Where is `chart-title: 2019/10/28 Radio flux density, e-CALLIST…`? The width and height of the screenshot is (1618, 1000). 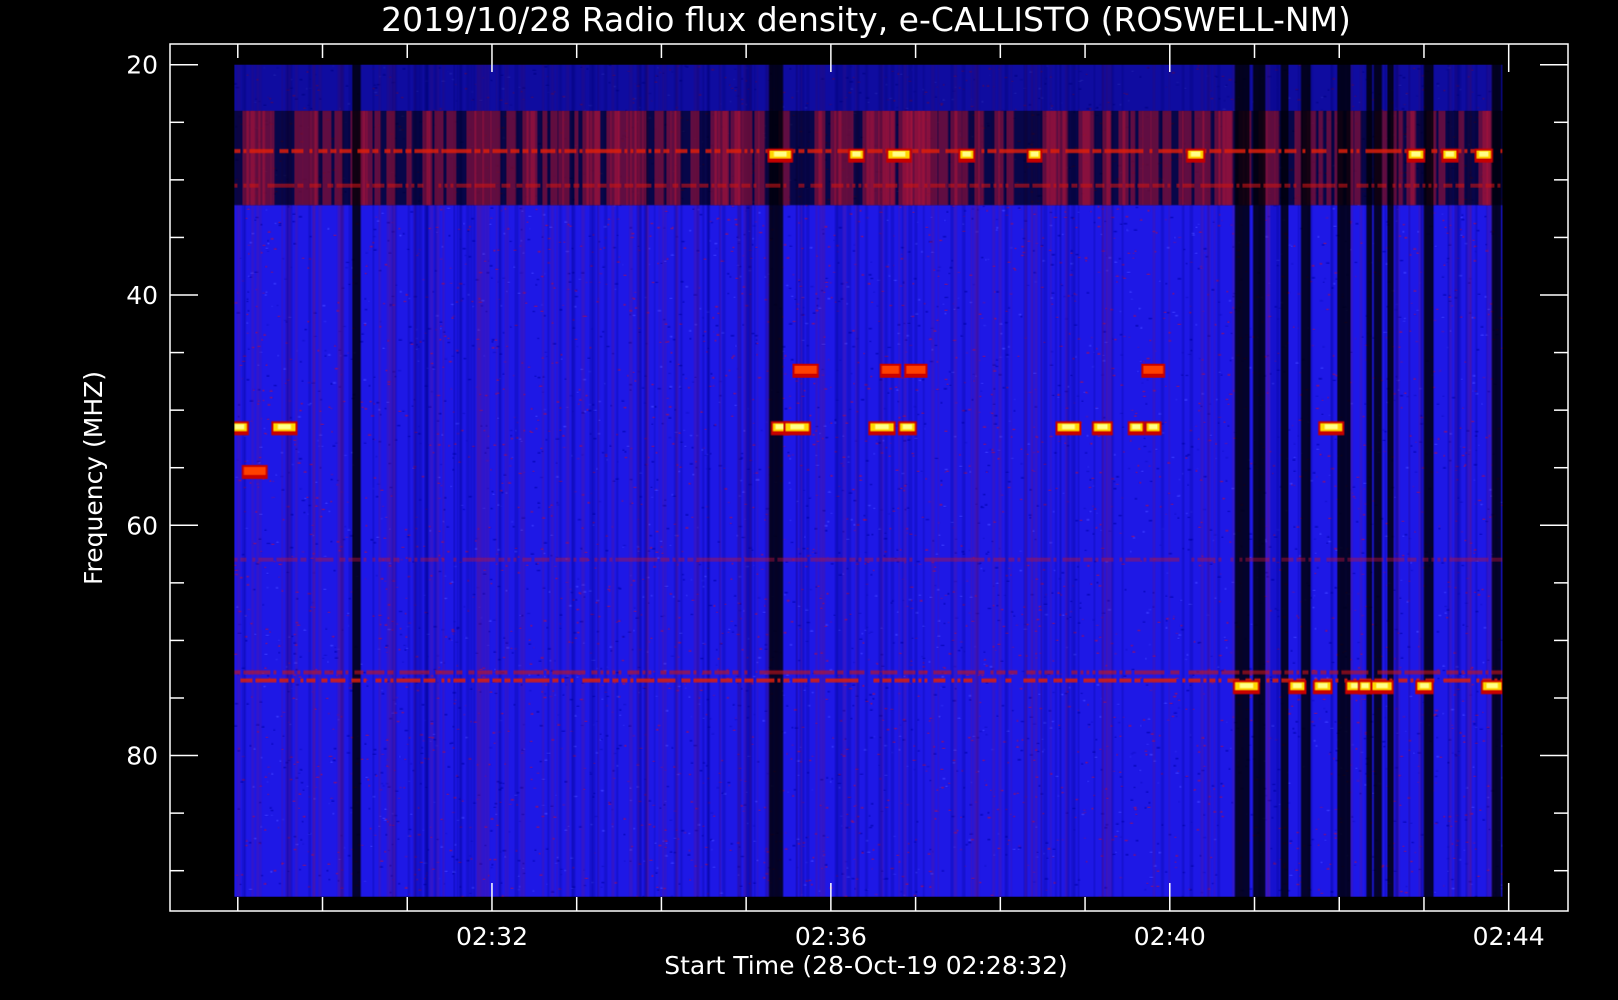
chart-title: 2019/10/28 Radio flux density, e-CALLIST… is located at coordinates (866, 19).